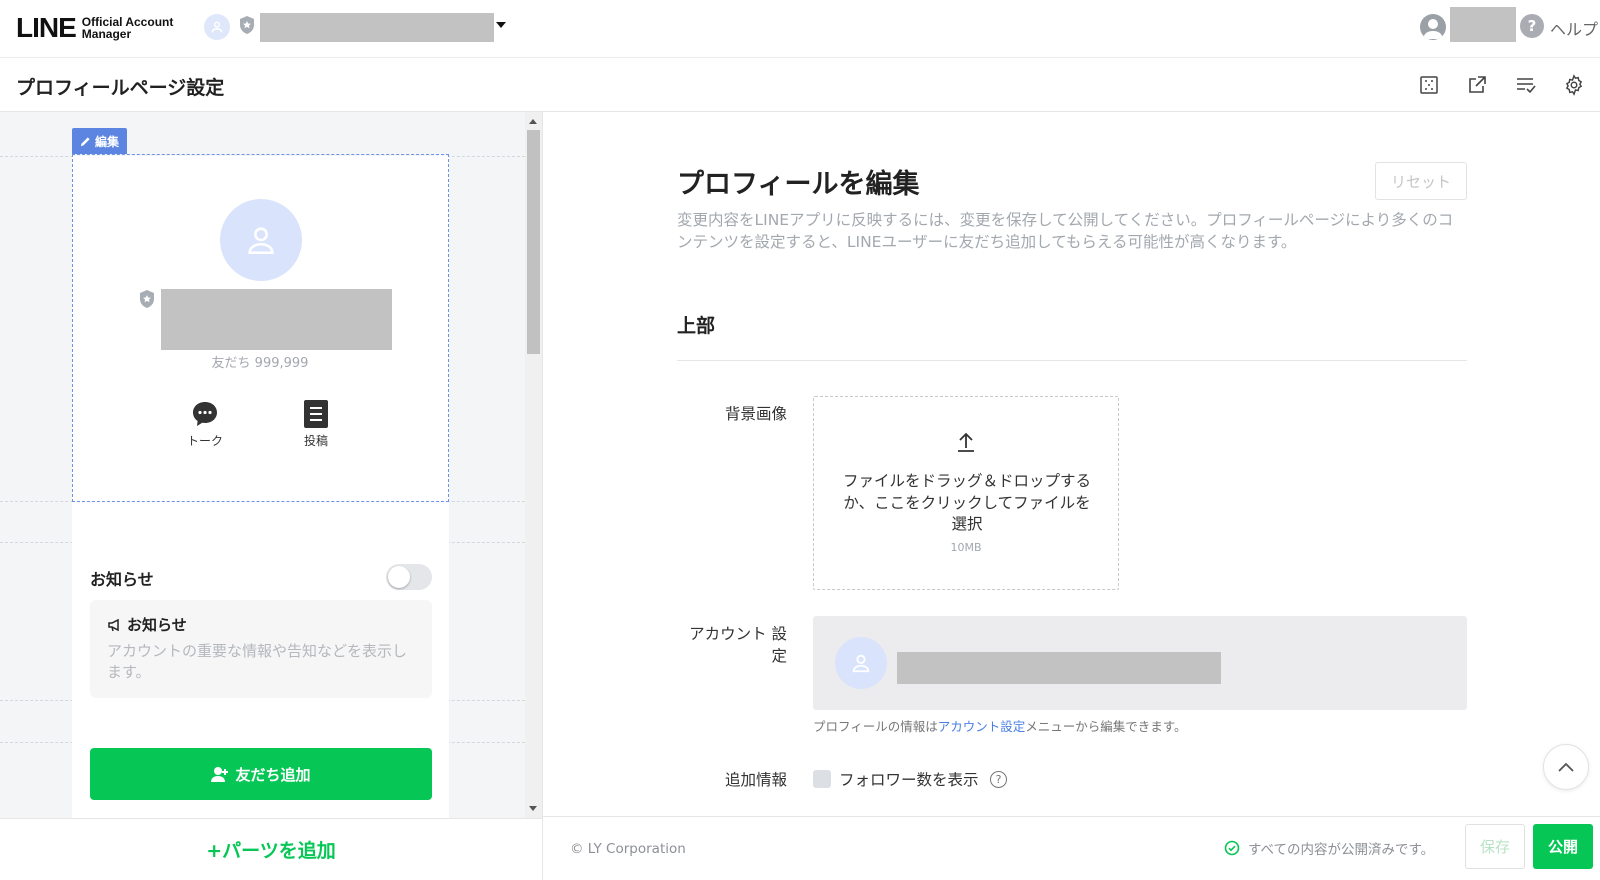  Describe the element at coordinates (1574, 28) in the screenshot. I see `help-link: ヘルプ` at that location.